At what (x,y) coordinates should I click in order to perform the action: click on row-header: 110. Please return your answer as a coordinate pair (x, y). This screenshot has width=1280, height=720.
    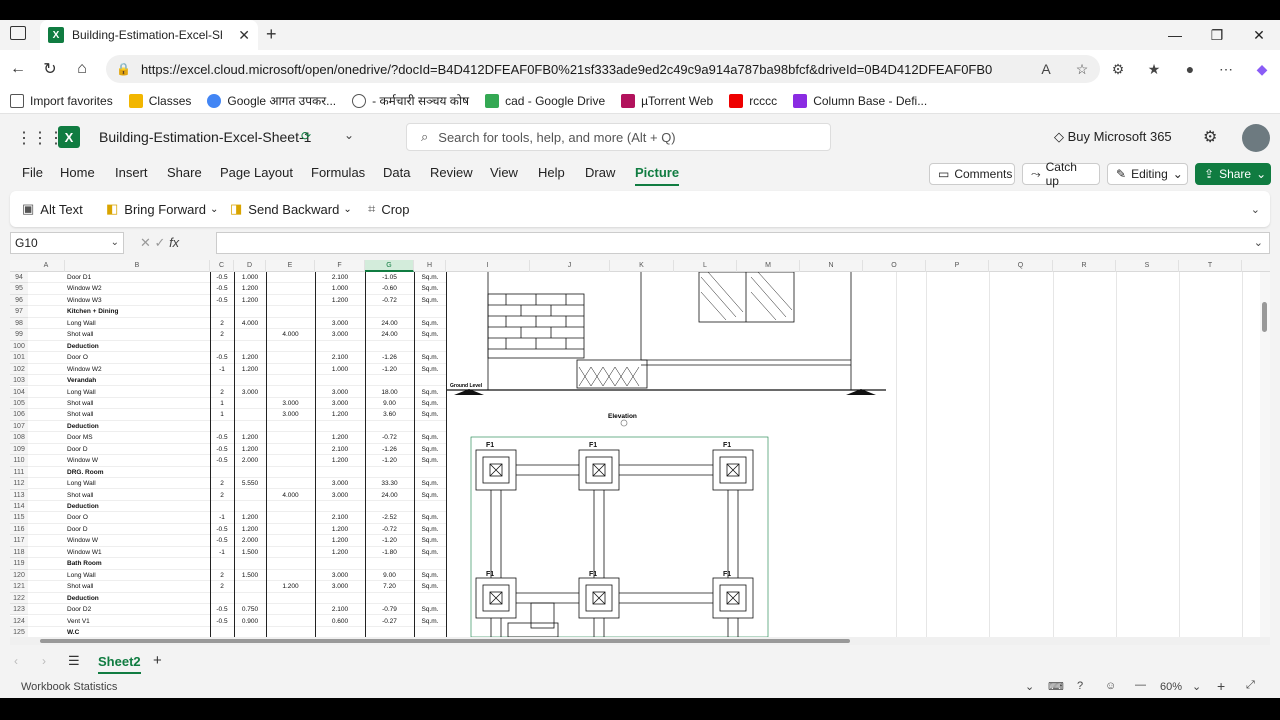
    Looking at the image, I should click on (19, 461).